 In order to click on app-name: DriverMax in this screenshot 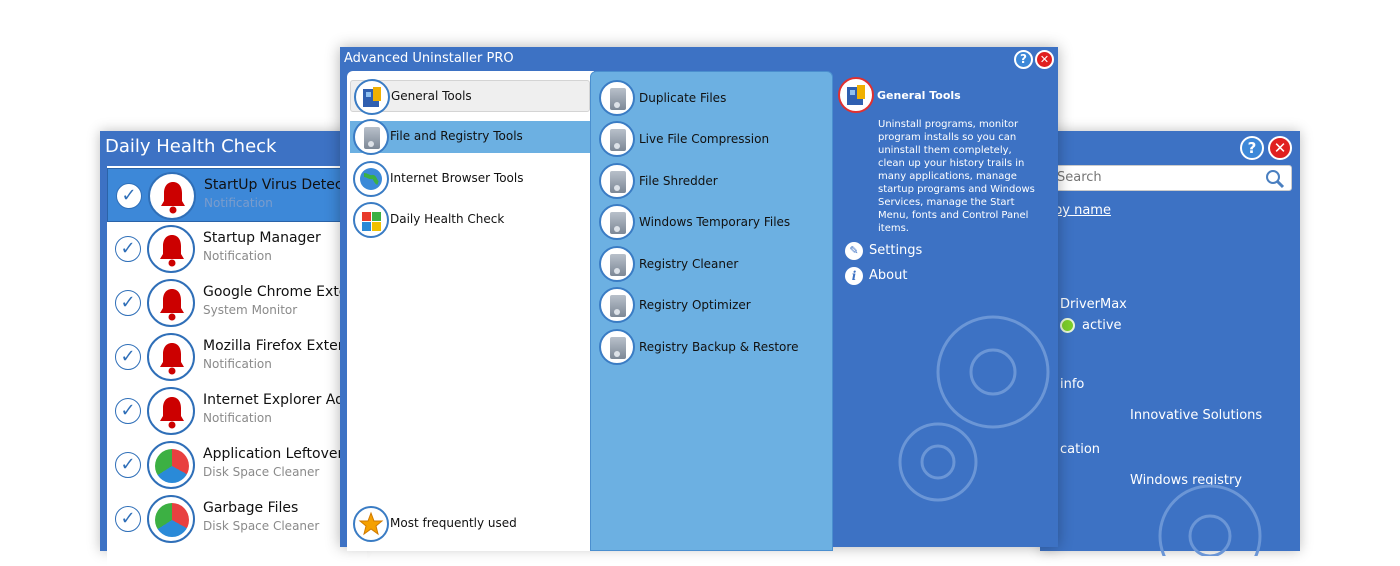, I will do `click(1093, 304)`.